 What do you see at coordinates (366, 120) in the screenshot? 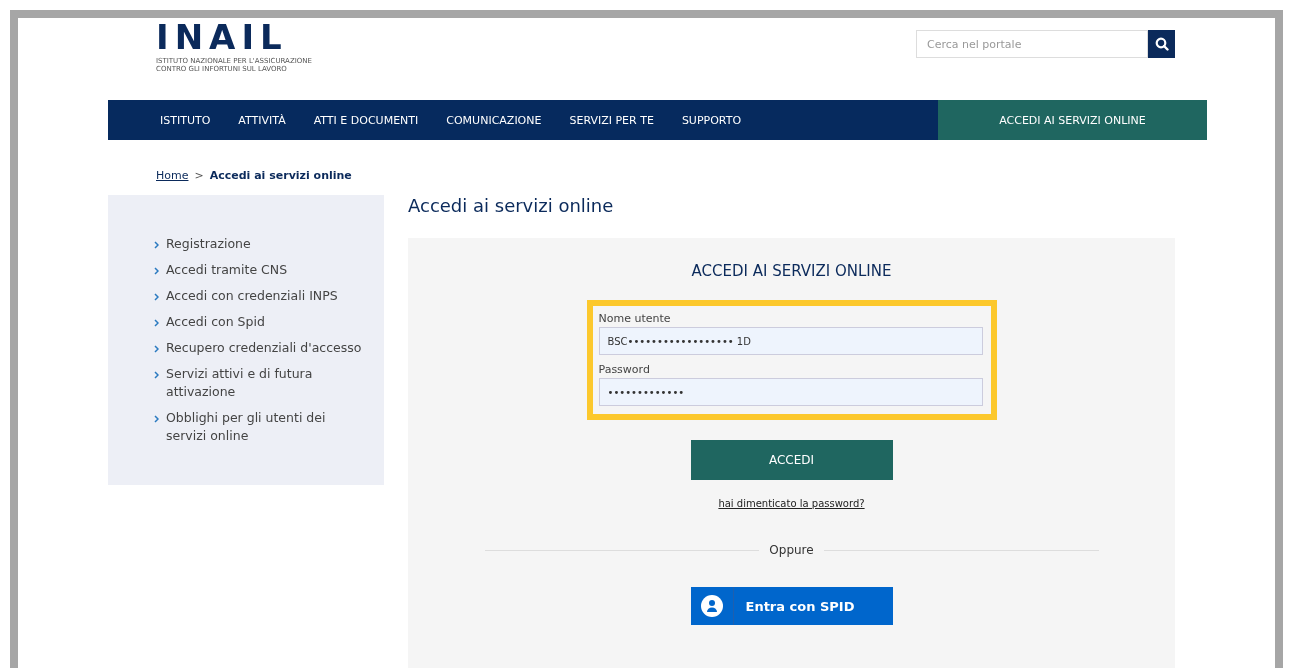
I see `nav-item: ATTI E DOCUMENTI` at bounding box center [366, 120].